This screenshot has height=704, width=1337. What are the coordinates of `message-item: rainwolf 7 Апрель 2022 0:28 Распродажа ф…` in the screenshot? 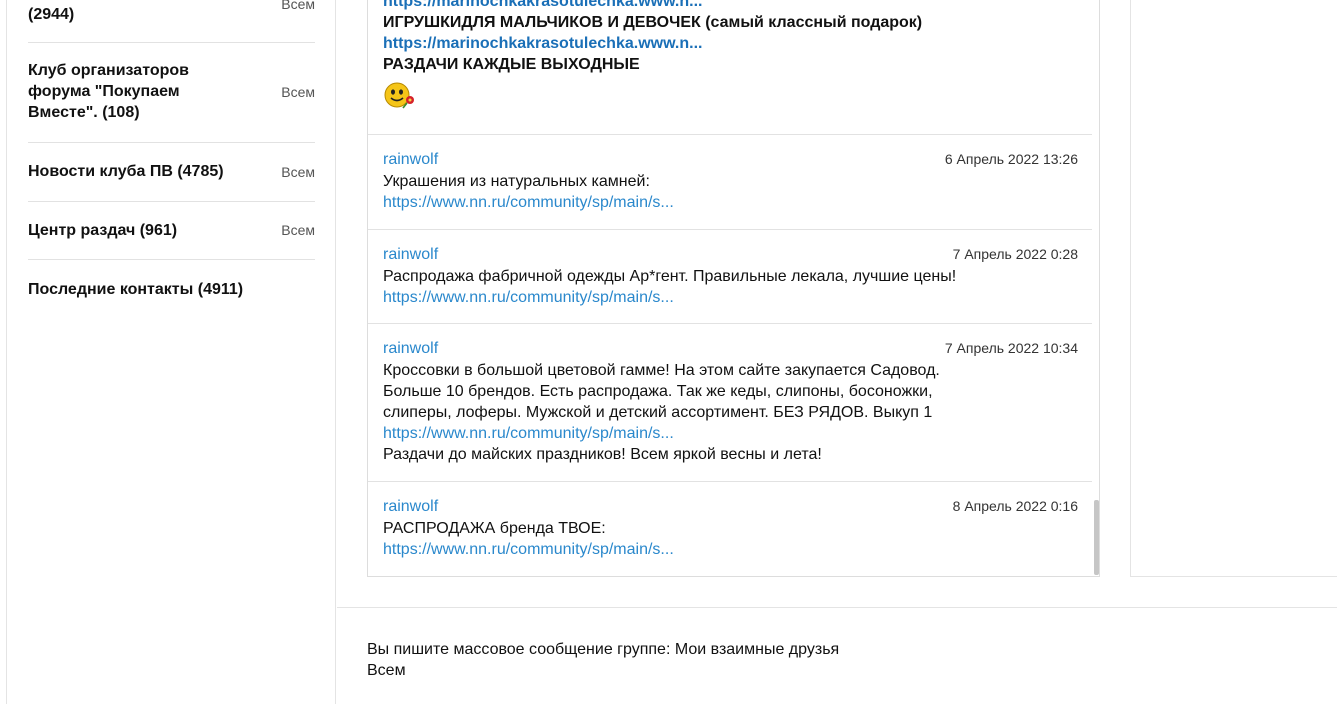 It's located at (730, 277).